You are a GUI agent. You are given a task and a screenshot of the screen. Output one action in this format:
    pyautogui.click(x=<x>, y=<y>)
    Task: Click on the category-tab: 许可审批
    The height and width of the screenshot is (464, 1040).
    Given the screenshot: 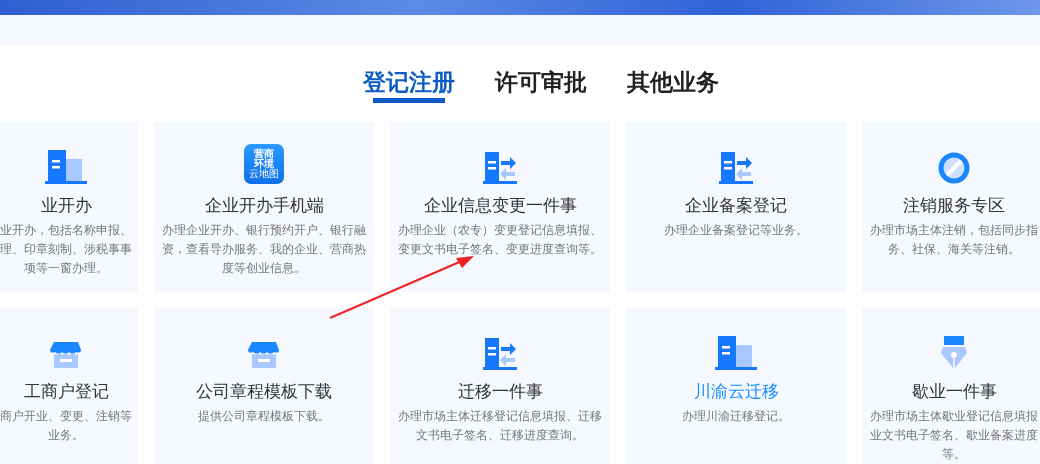 What is the action you would take?
    pyautogui.click(x=541, y=83)
    